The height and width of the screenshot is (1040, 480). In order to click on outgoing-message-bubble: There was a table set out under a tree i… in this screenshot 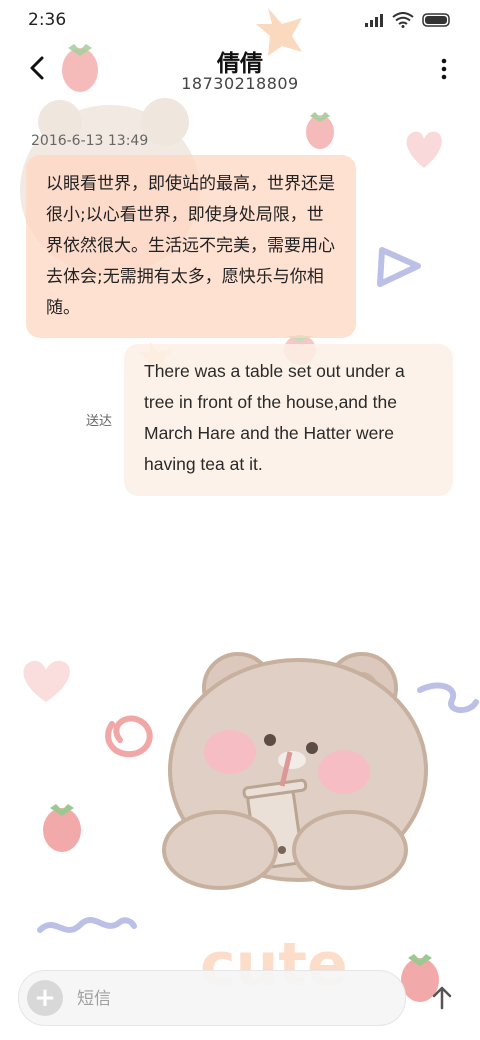, I will do `click(288, 420)`.